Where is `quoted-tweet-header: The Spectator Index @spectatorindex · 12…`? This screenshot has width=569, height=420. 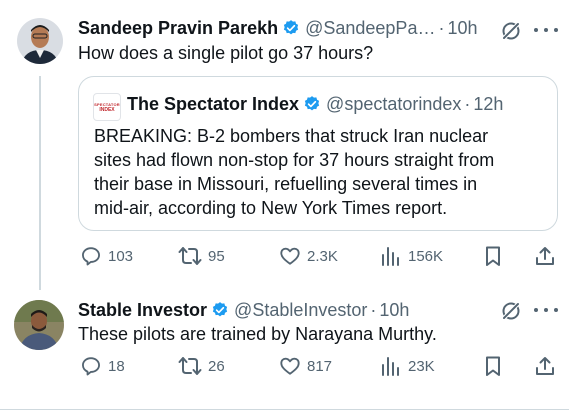
quoted-tweet-header: The Spectator Index @spectatorindex · 12… is located at coordinates (315, 104).